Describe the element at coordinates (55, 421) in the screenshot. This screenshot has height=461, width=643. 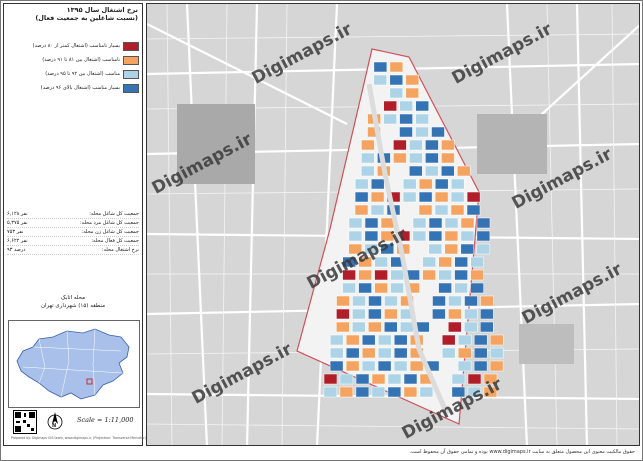
I see `north-arrow-icon: N` at that location.